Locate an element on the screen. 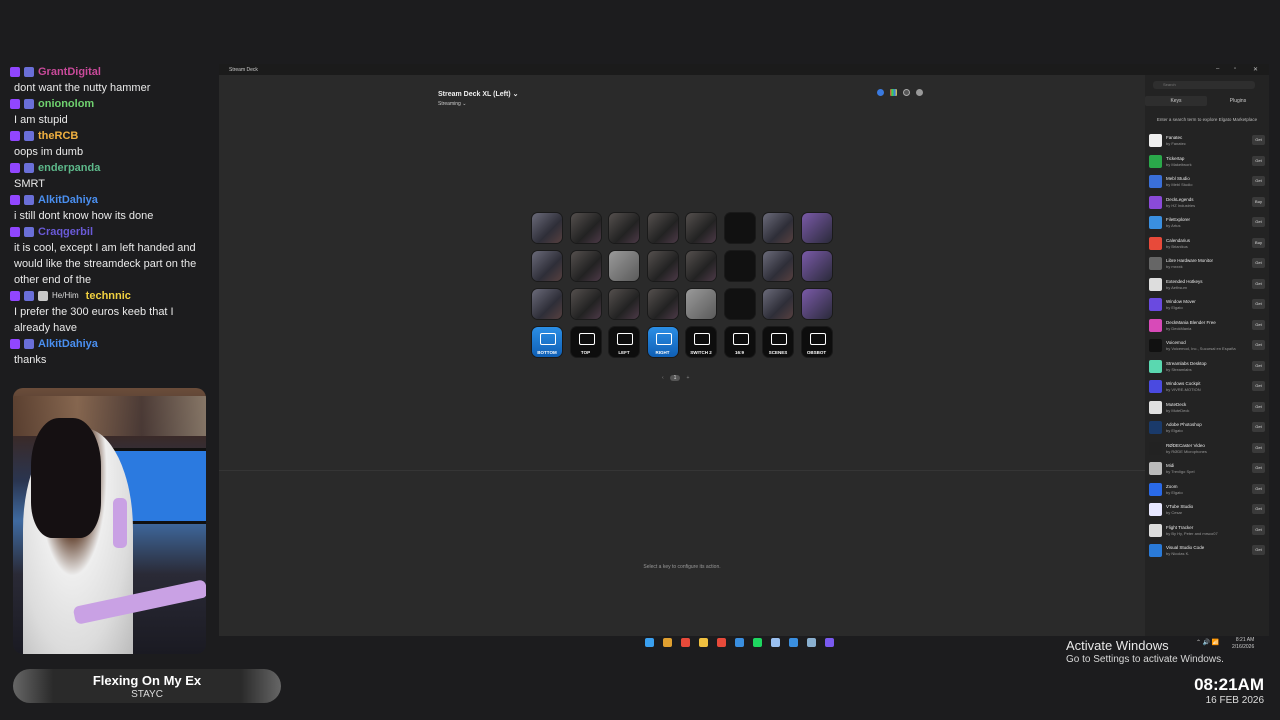 This screenshot has height=720, width=1280. plugin-item: DeckMania Blender Free by DeckMania Get is located at coordinates (1208, 326).